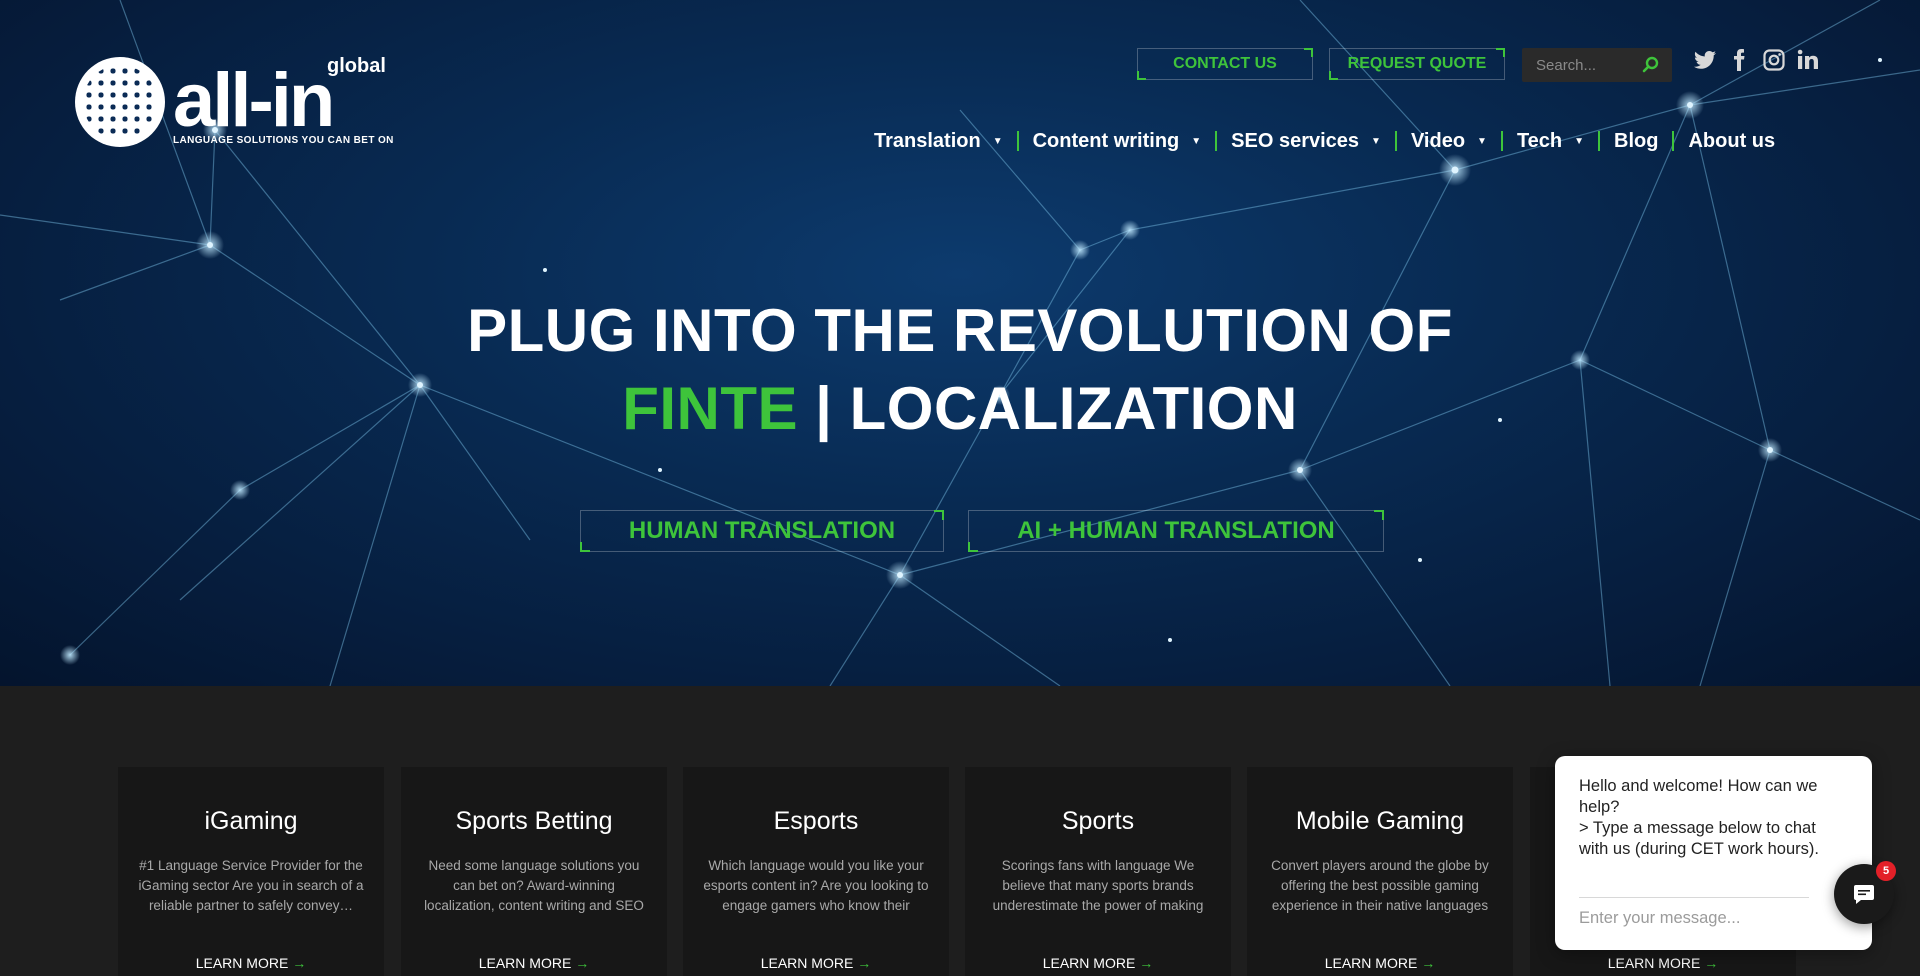  Describe the element at coordinates (1380, 821) in the screenshot. I see `card-title: Mobile Gaming` at that location.